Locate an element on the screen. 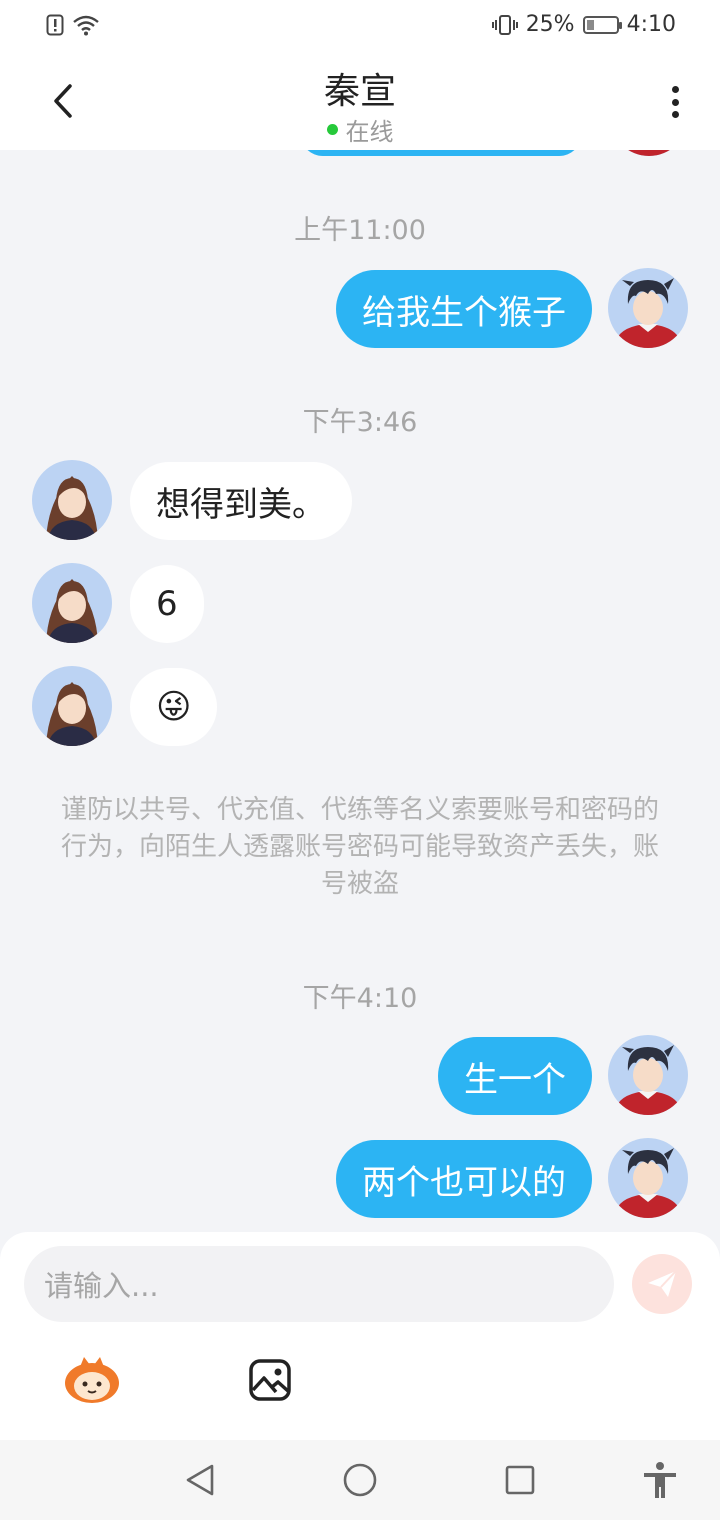  image-button is located at coordinates (270, 1380).